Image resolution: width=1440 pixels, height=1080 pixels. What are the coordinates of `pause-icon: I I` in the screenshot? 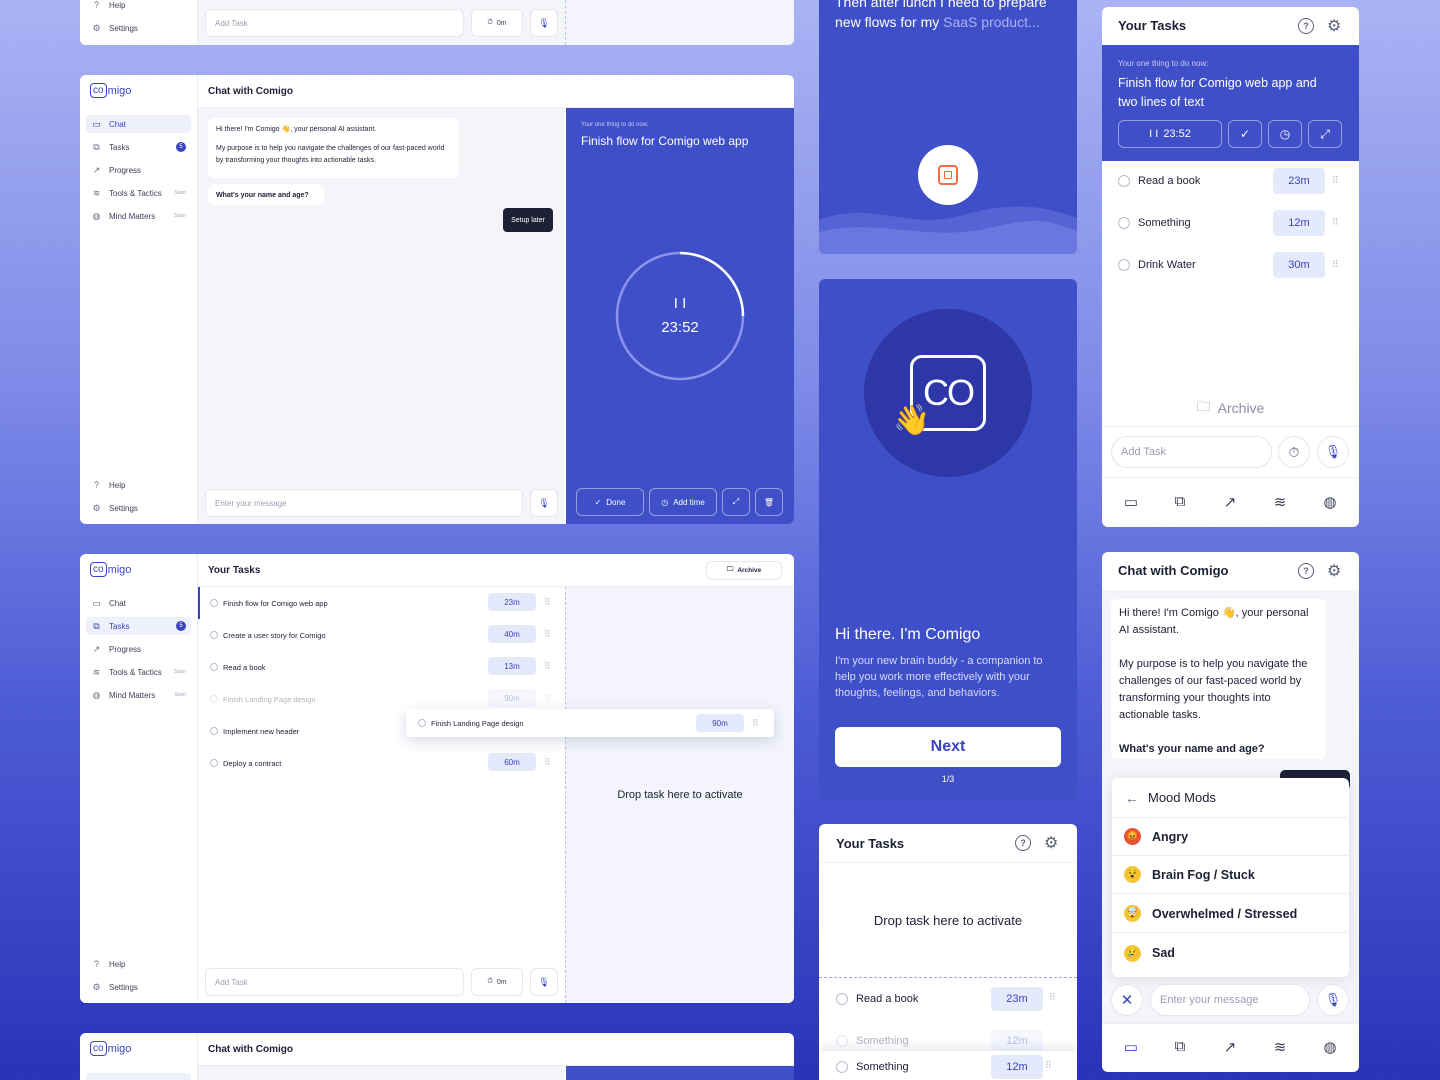 It's located at (680, 303).